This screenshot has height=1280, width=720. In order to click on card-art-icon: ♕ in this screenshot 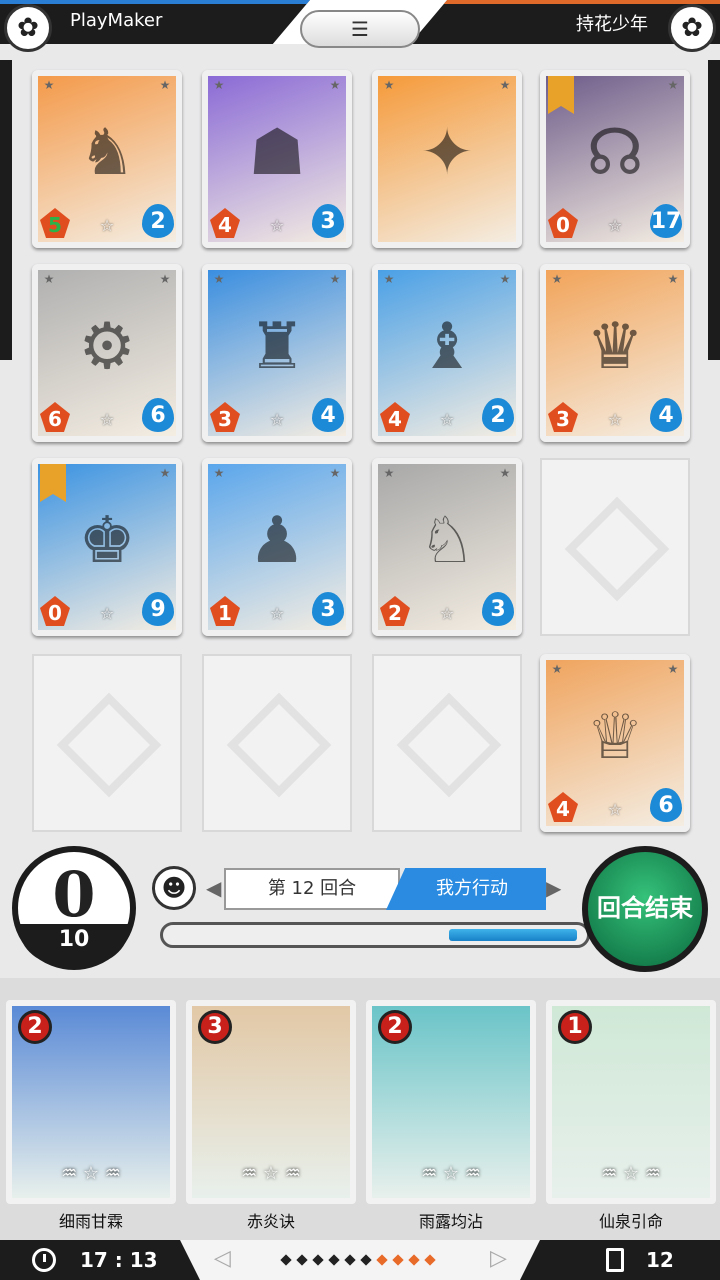, I will do `click(615, 737)`.